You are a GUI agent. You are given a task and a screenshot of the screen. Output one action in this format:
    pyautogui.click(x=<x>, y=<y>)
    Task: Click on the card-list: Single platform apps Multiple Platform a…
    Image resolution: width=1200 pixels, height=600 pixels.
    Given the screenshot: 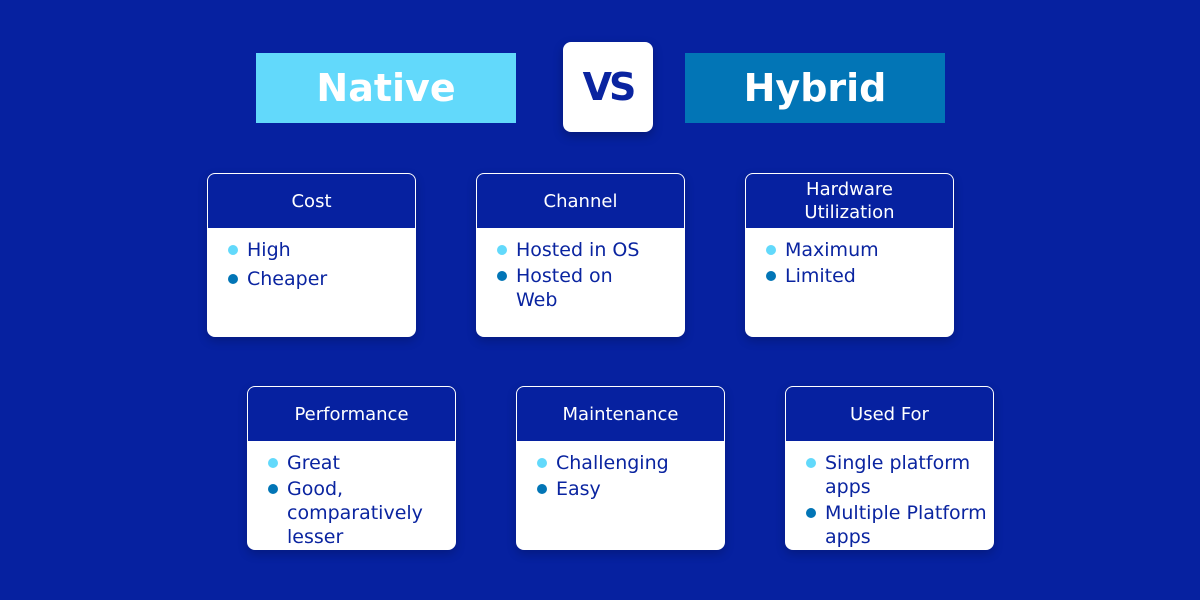 What is the action you would take?
    pyautogui.click(x=889, y=495)
    